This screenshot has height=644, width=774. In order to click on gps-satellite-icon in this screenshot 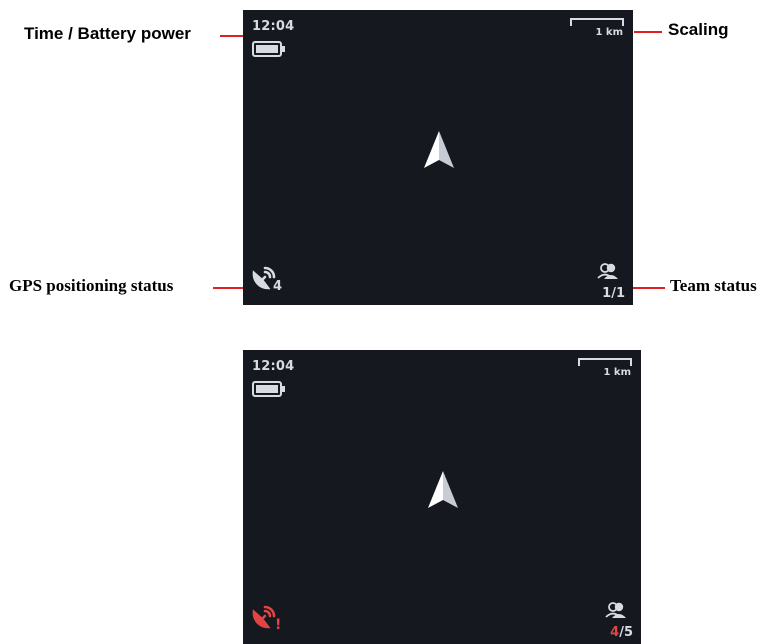, I will do `click(264, 617)`.